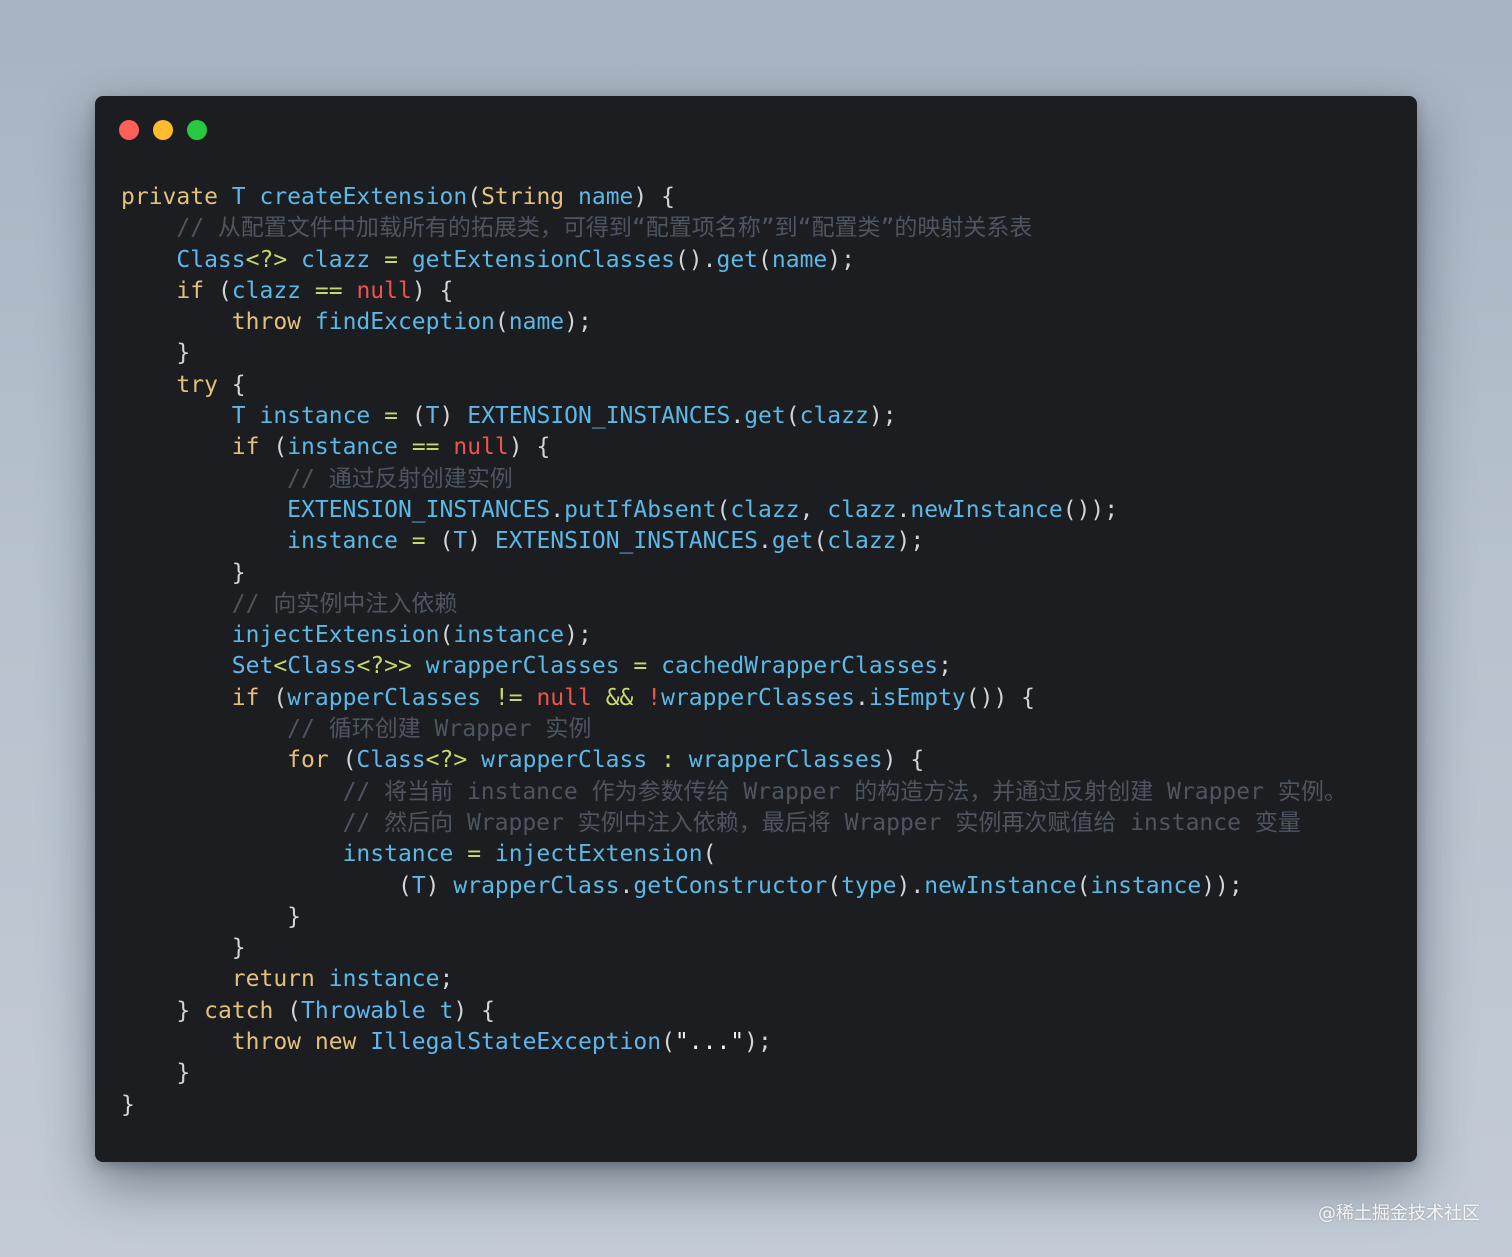  What do you see at coordinates (734, 1042) in the screenshot?
I see `code-line: throw new IllegalStateException("...");` at bounding box center [734, 1042].